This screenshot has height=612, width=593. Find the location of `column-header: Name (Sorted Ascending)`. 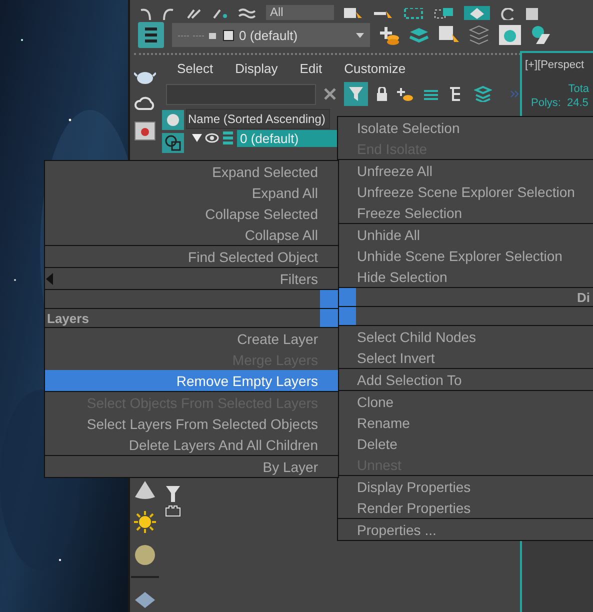

column-header: Name (Sorted Ascending) is located at coordinates (258, 119).